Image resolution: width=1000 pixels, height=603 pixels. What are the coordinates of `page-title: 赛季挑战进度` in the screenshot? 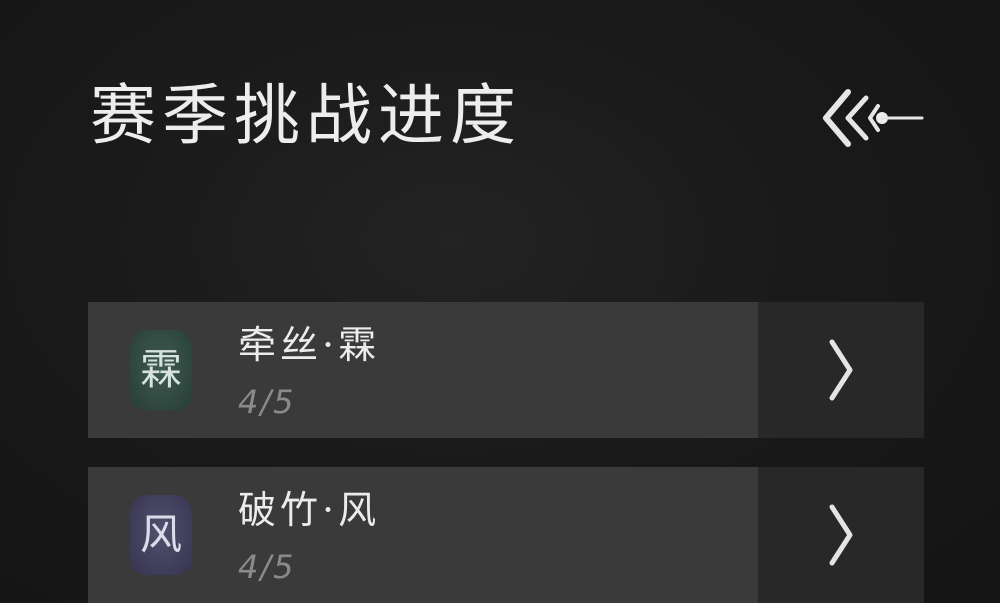 It's located at (306, 115).